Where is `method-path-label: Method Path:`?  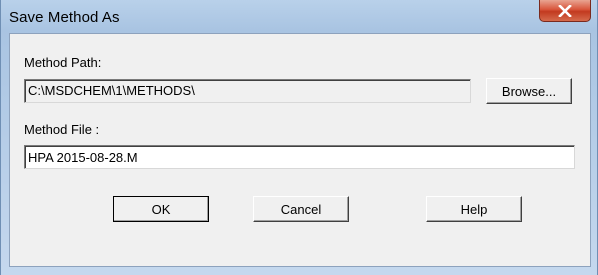
method-path-label: Method Path: is located at coordinates (63, 62).